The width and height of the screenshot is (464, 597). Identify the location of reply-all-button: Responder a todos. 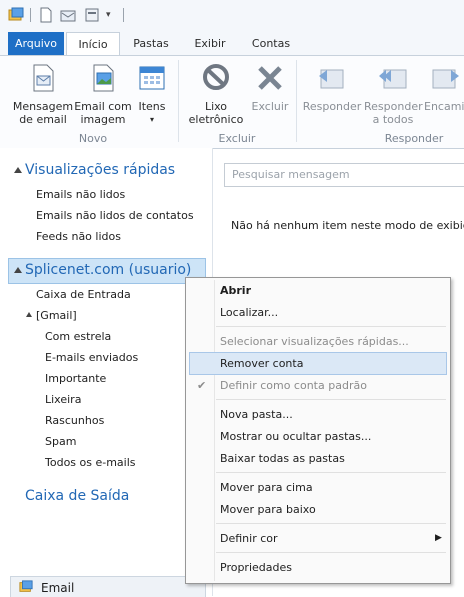
(393, 94).